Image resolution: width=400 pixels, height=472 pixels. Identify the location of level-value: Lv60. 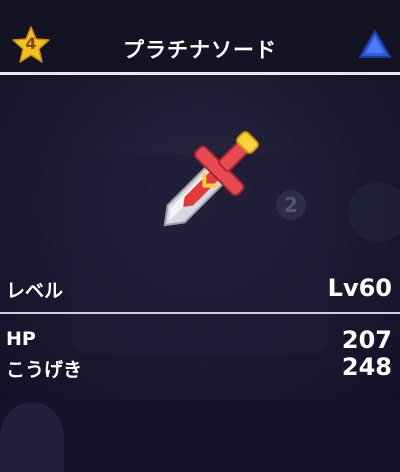
(359, 288).